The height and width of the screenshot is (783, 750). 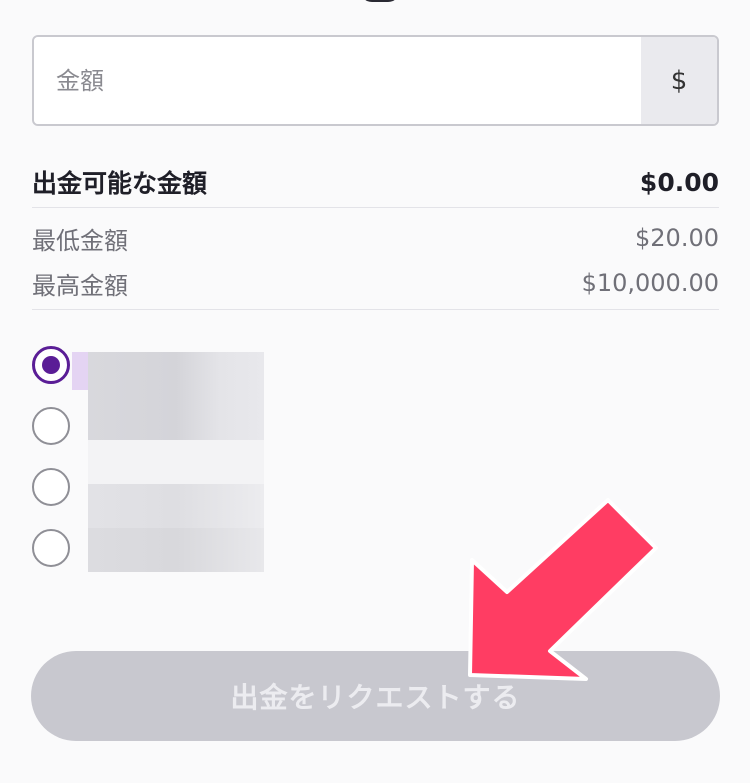 I want to click on amount-input-group: $, so click(x=375, y=80).